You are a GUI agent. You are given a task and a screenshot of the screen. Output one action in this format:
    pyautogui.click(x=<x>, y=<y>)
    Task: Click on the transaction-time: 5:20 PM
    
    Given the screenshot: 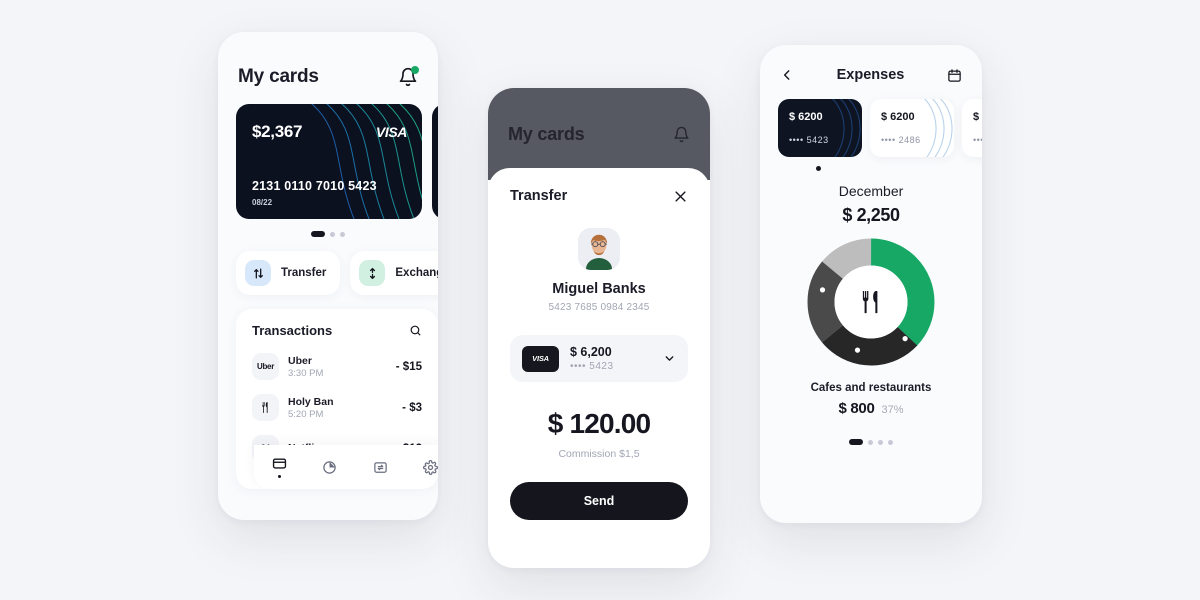 What is the action you would take?
    pyautogui.click(x=306, y=414)
    